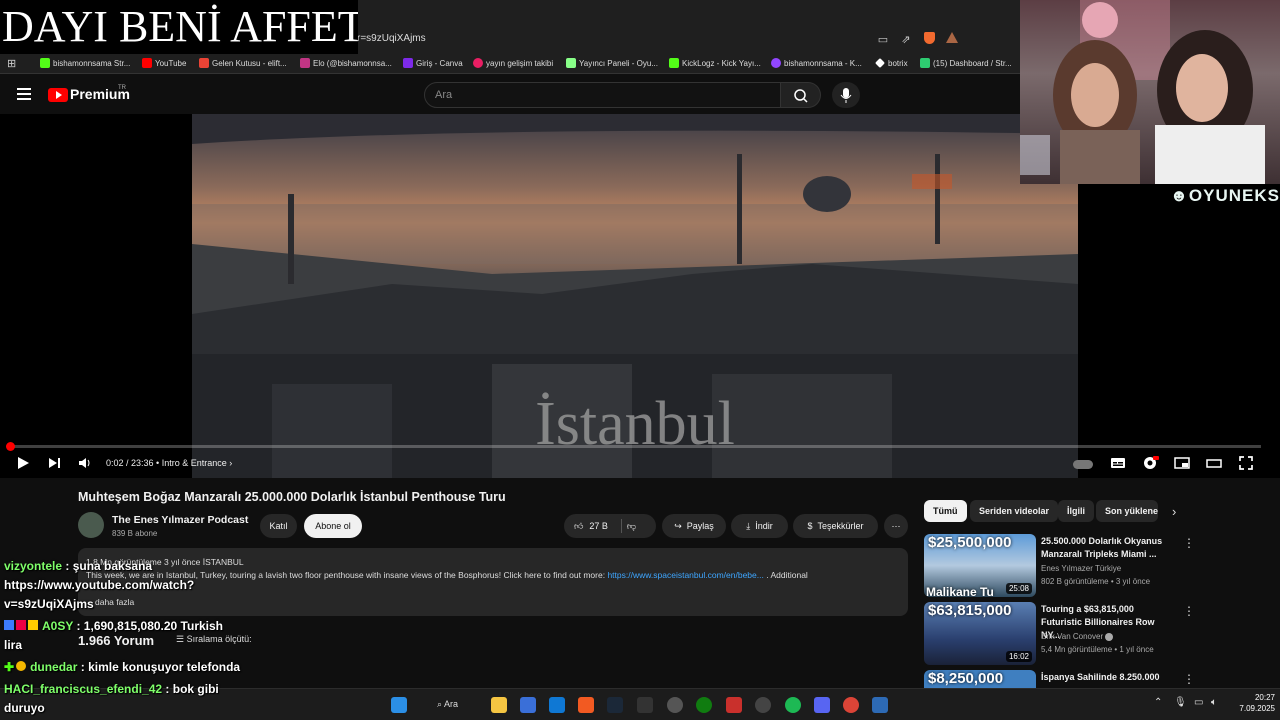  What do you see at coordinates (1014, 511) in the screenshot?
I see `chip-series: Seriden videolar` at bounding box center [1014, 511].